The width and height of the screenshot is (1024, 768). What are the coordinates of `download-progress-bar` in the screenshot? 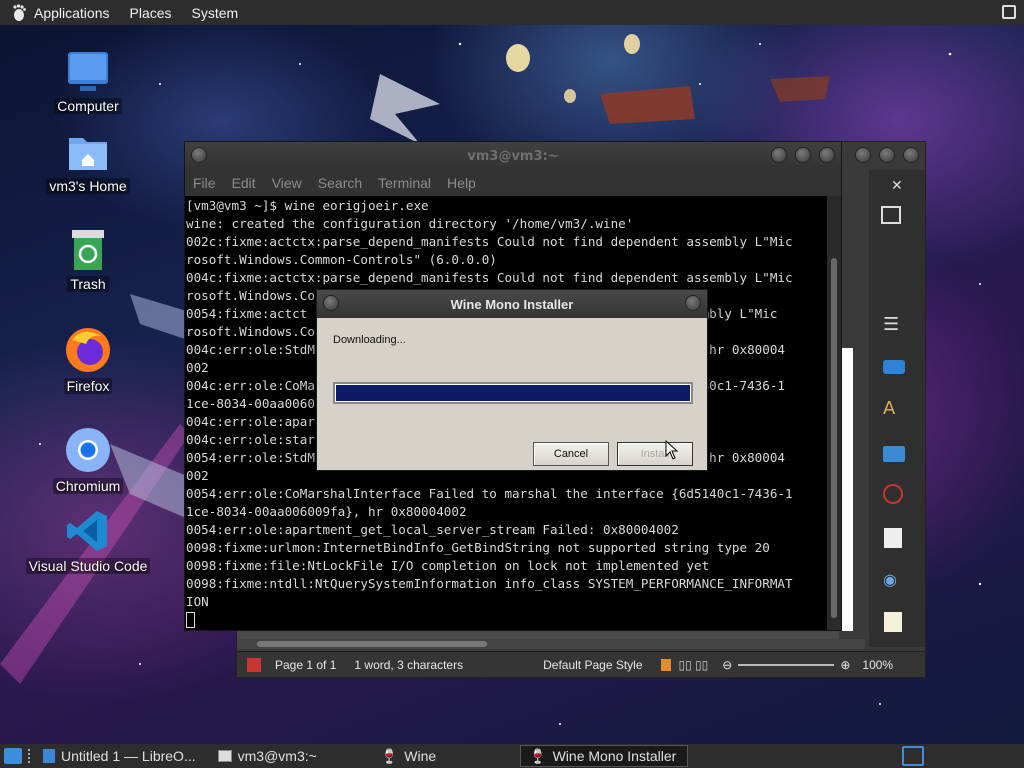 It's located at (513, 393).